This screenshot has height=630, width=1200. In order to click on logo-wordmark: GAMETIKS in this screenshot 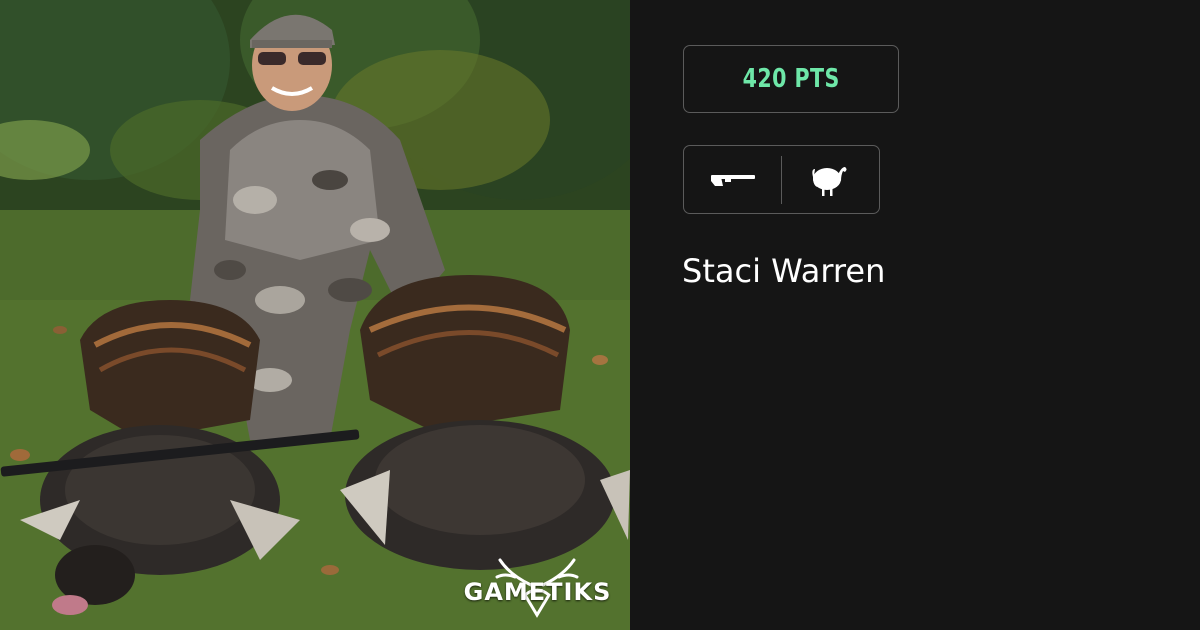, I will do `click(537, 592)`.